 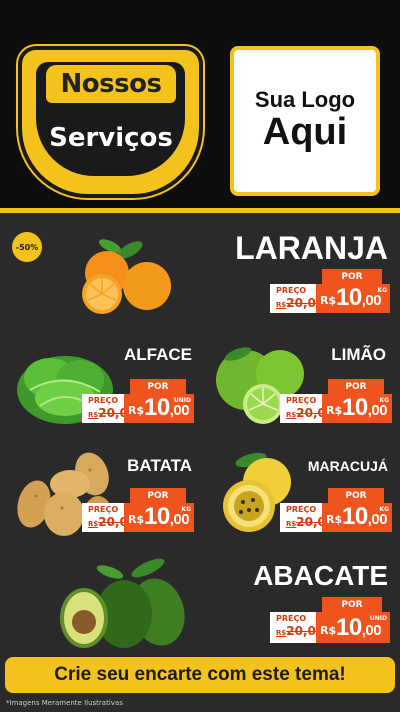 I want to click on logo-line-1: Sua Logo, so click(x=305, y=99).